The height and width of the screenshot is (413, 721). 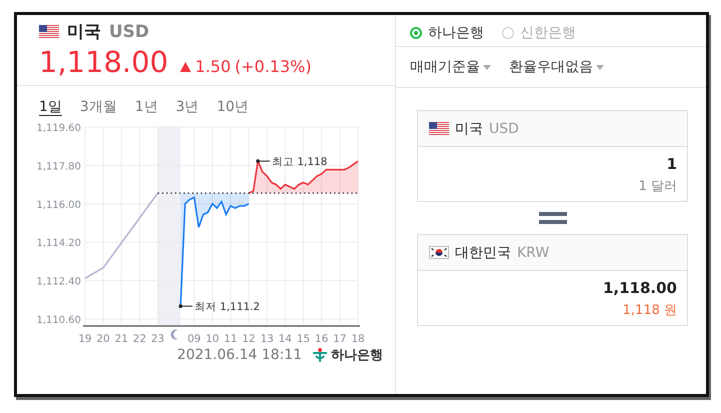 I want to click on x-tick-label: 17, so click(x=339, y=337).